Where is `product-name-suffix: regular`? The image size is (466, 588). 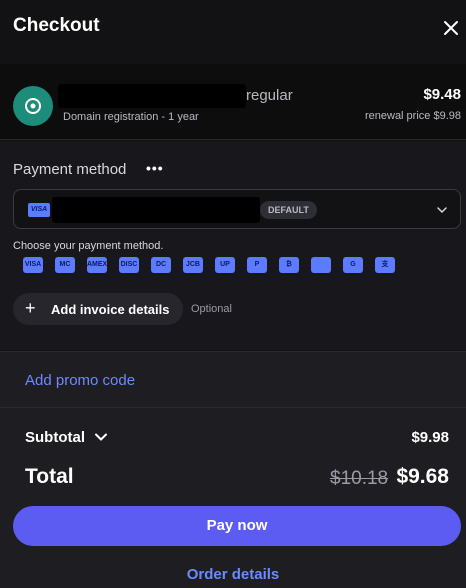
product-name-suffix: regular is located at coordinates (269, 95).